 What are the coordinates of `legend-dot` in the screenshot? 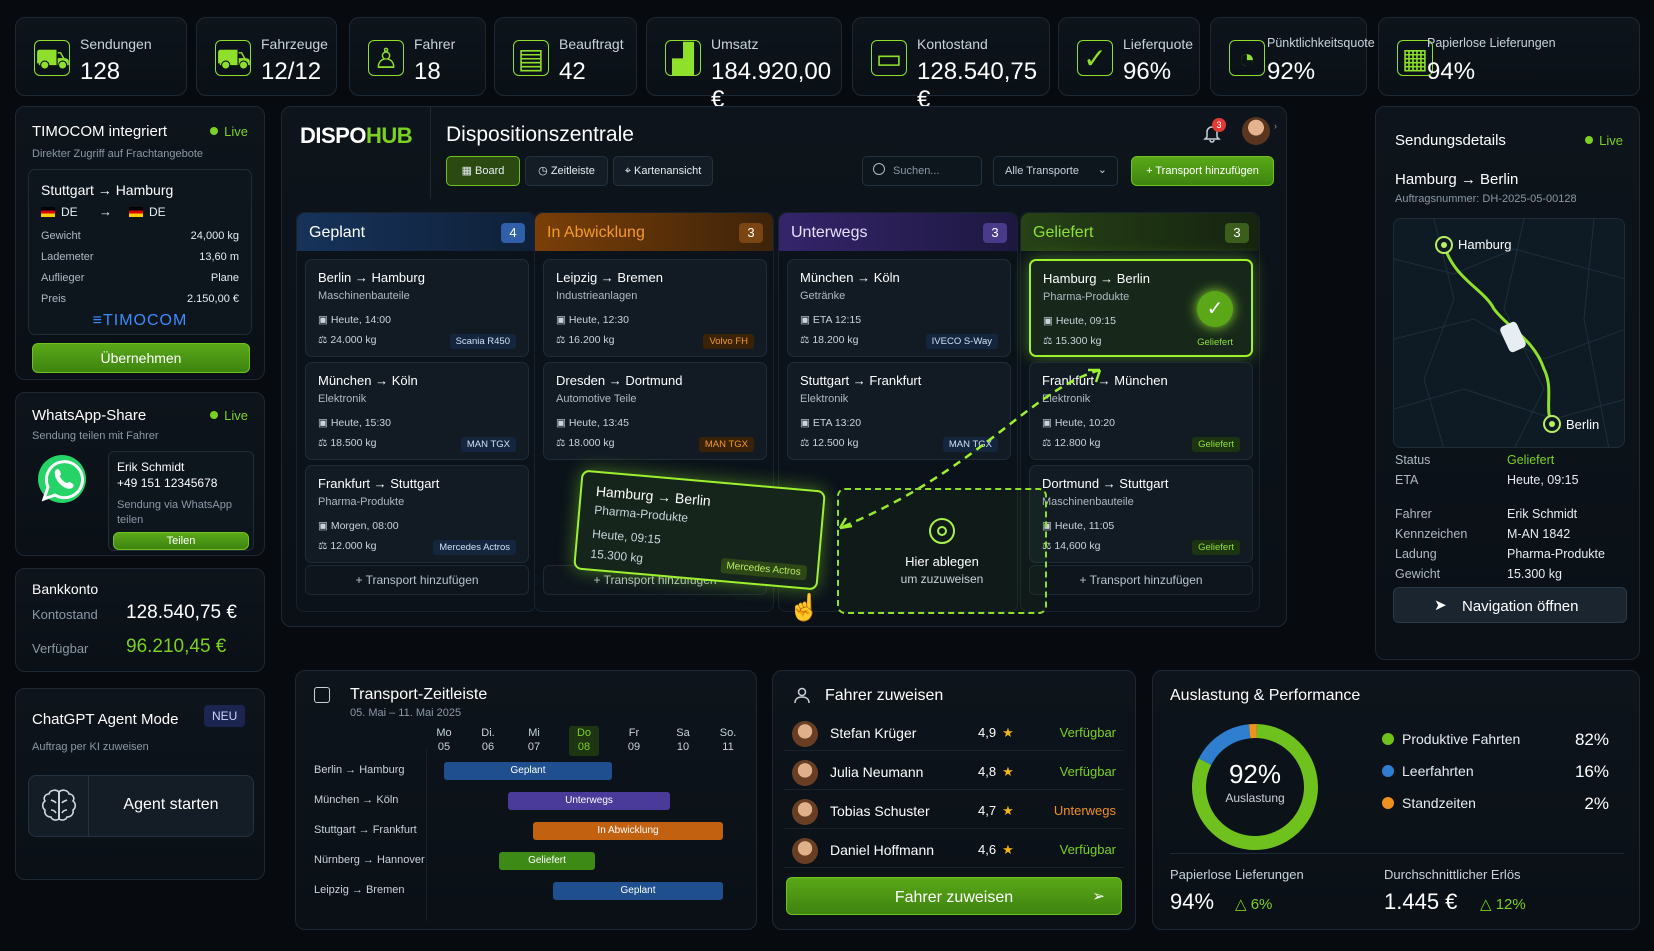 It's located at (1388, 771).